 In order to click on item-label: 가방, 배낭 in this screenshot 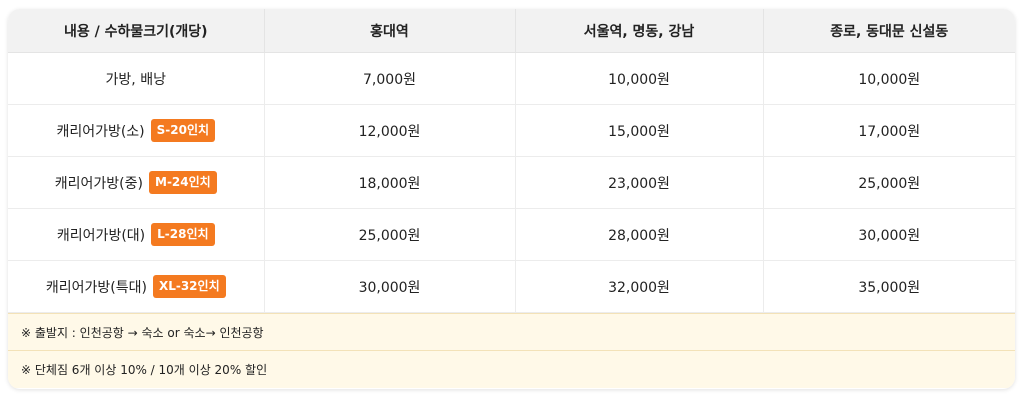, I will do `click(135, 79)`.